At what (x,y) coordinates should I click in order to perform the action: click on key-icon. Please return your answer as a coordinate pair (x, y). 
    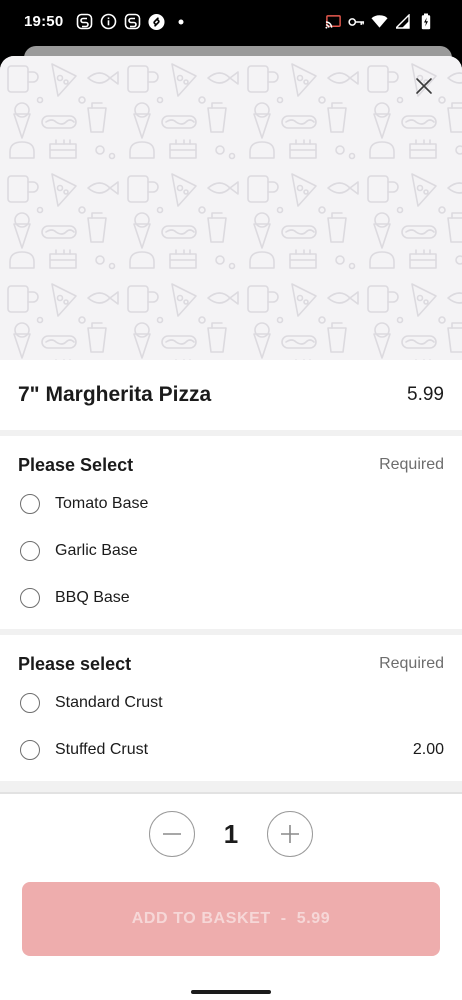
    Looking at the image, I should click on (356, 21).